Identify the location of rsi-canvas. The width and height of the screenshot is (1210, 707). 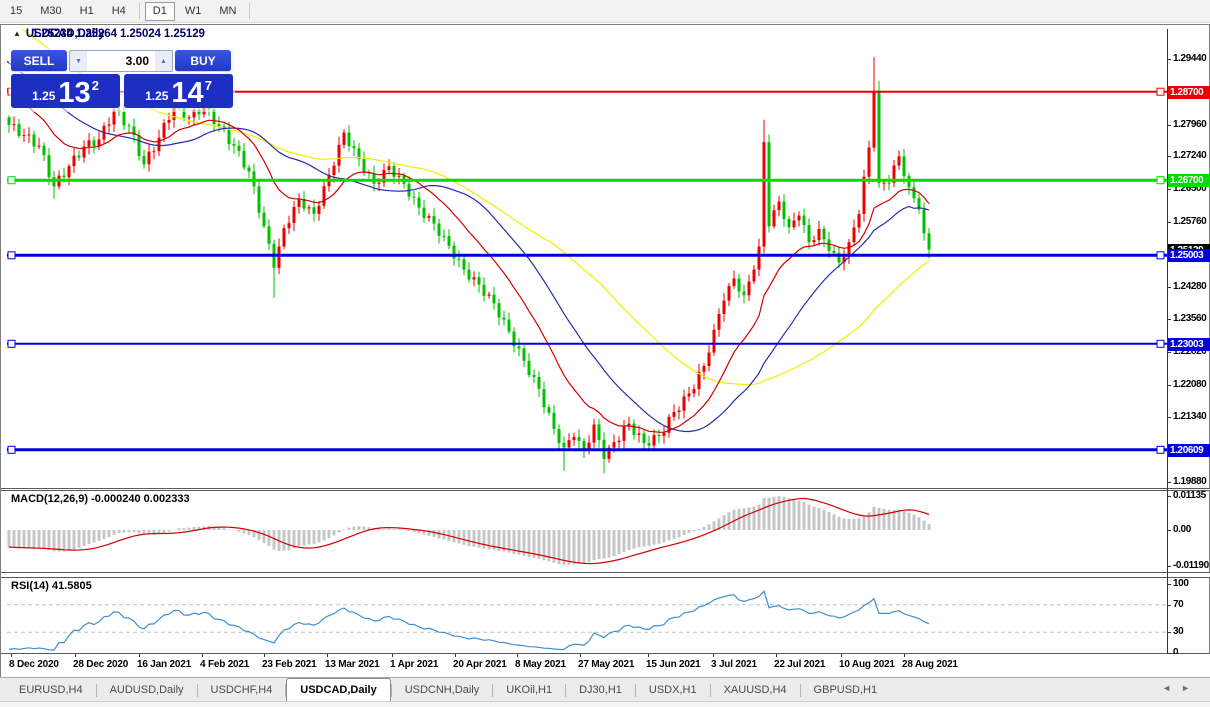
(587, 615).